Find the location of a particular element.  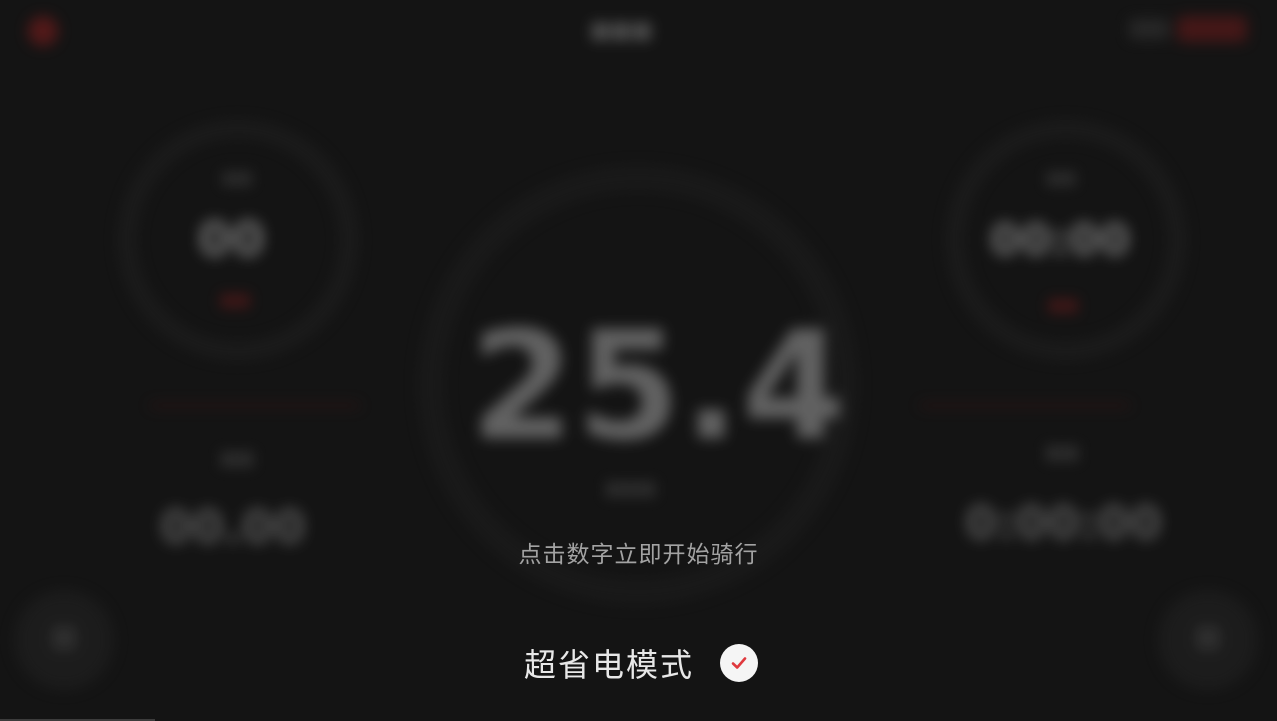

power-saving-mode-label: 超省电模式 is located at coordinates (609, 663).